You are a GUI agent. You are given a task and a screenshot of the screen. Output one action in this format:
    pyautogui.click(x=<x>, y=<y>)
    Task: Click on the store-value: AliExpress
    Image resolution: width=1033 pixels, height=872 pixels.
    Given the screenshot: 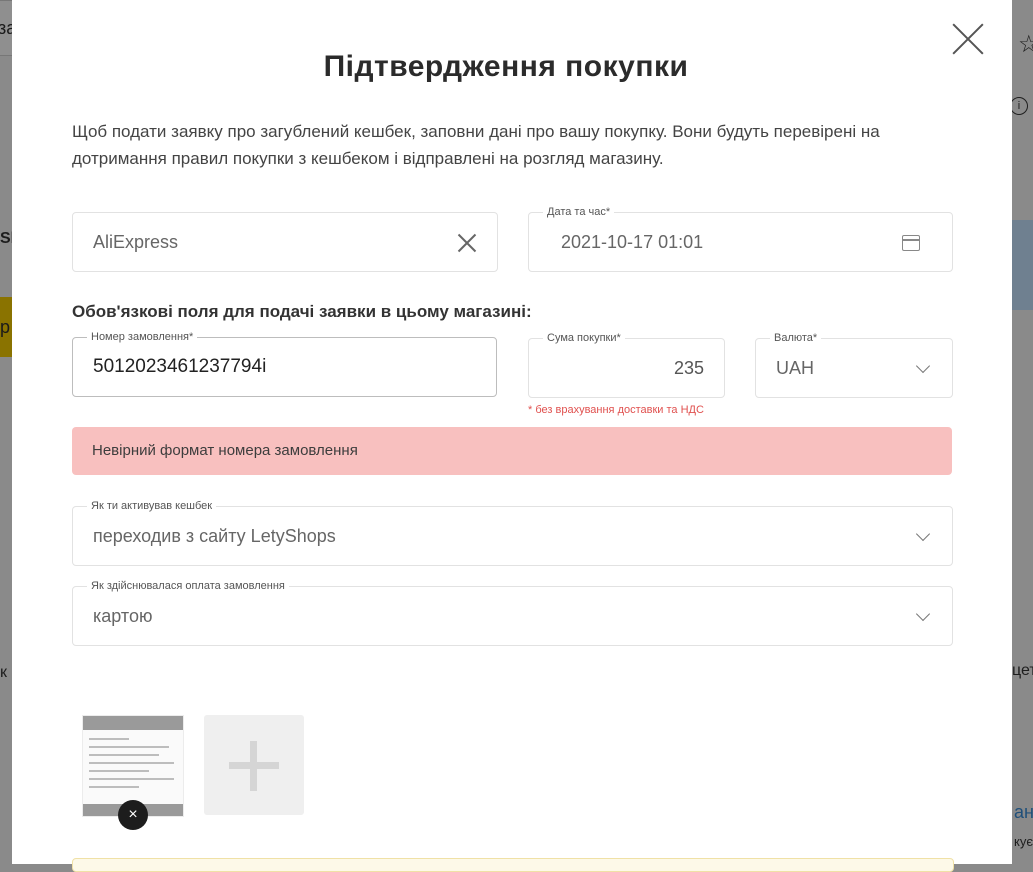 What is the action you would take?
    pyautogui.click(x=136, y=242)
    